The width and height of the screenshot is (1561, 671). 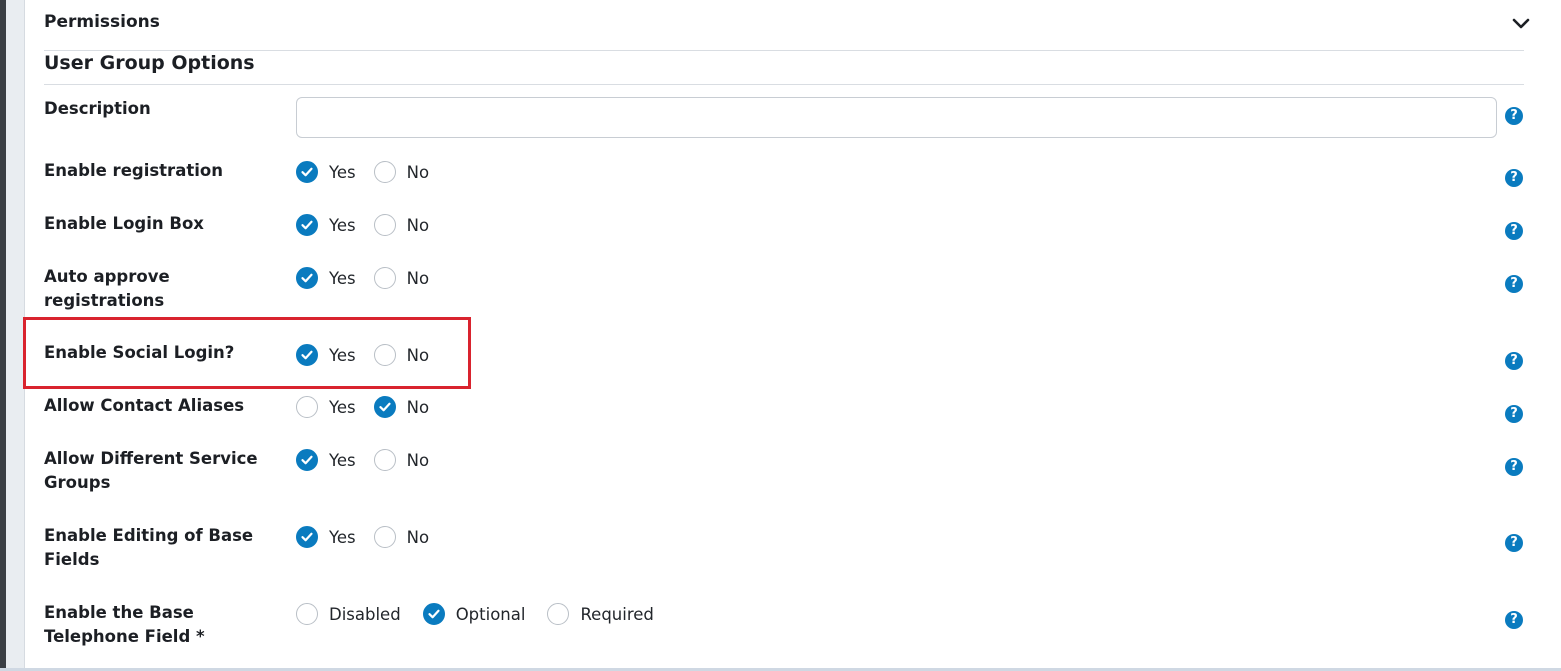 What do you see at coordinates (3, 335) in the screenshot?
I see `window-left-edge` at bounding box center [3, 335].